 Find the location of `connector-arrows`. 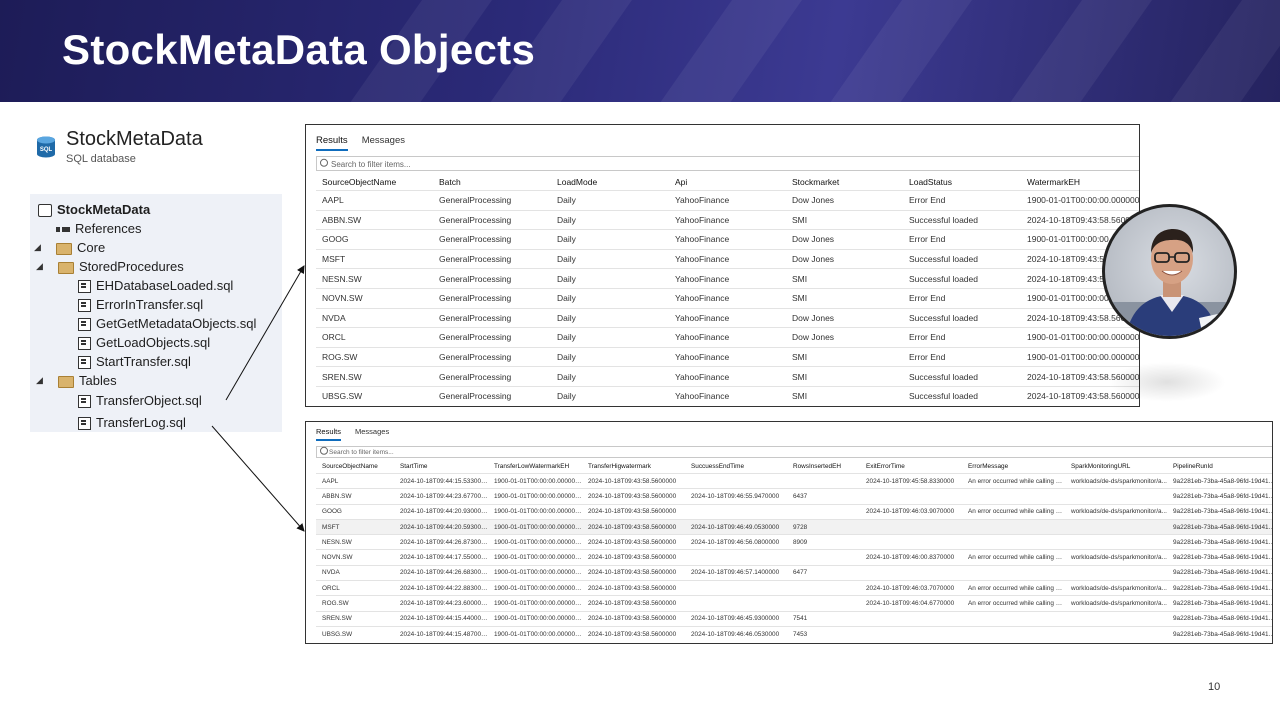

connector-arrows is located at coordinates (258, 398).